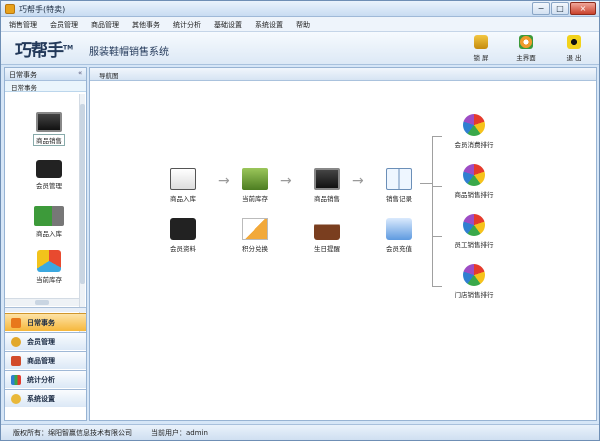  I want to click on logo-text: 巧帮手, so click(39, 51).